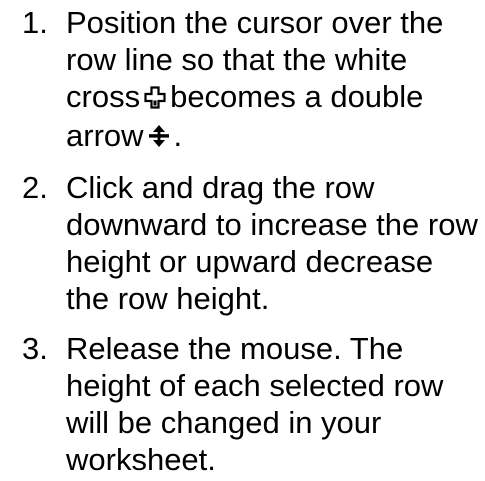  I want to click on step-number: 2., so click(35, 187).